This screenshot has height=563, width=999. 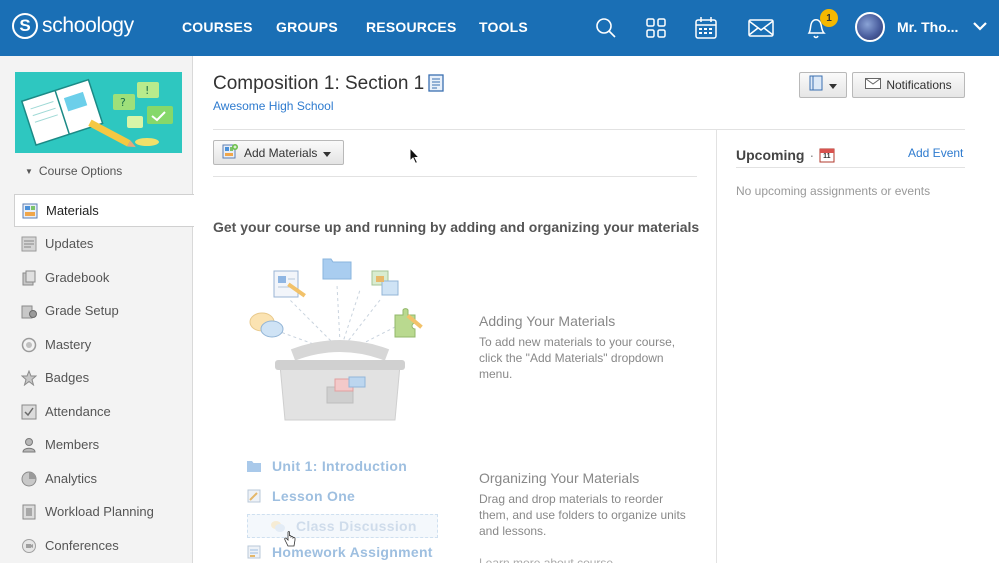 I want to click on demo-discussion-row-dragging: Class Discussion, so click(x=342, y=526).